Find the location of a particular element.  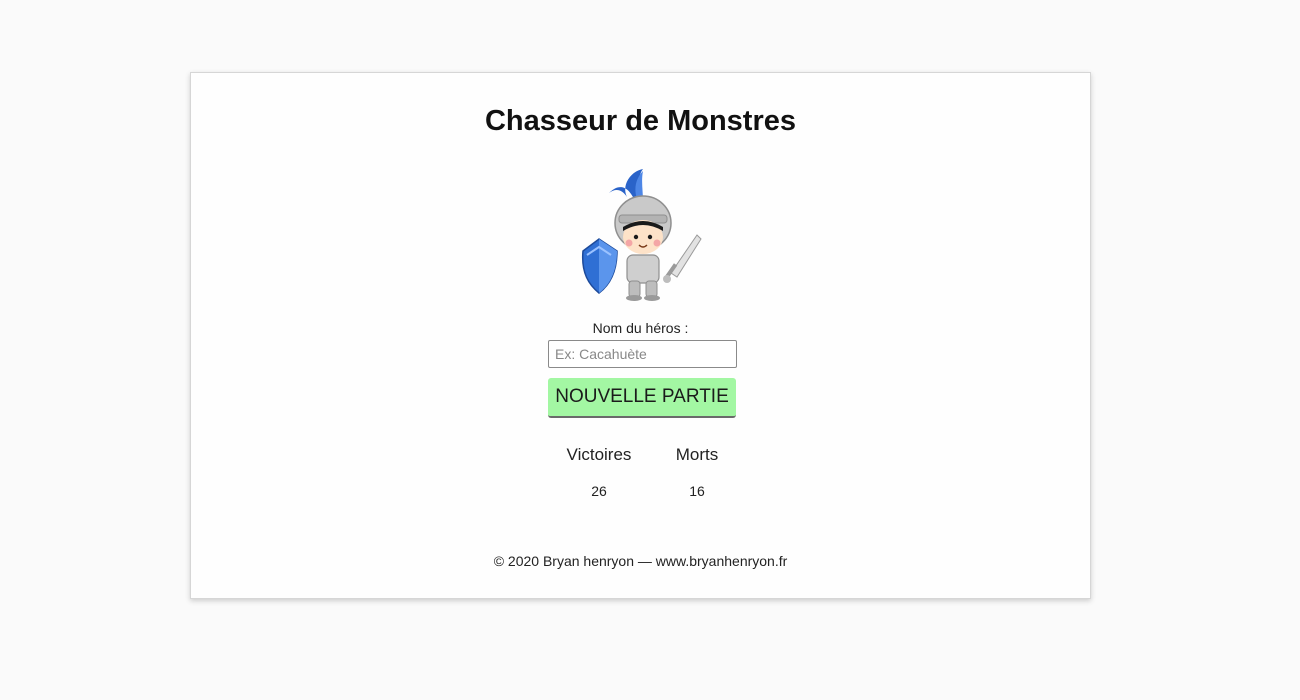

victories-label: Victoires is located at coordinates (599, 454).